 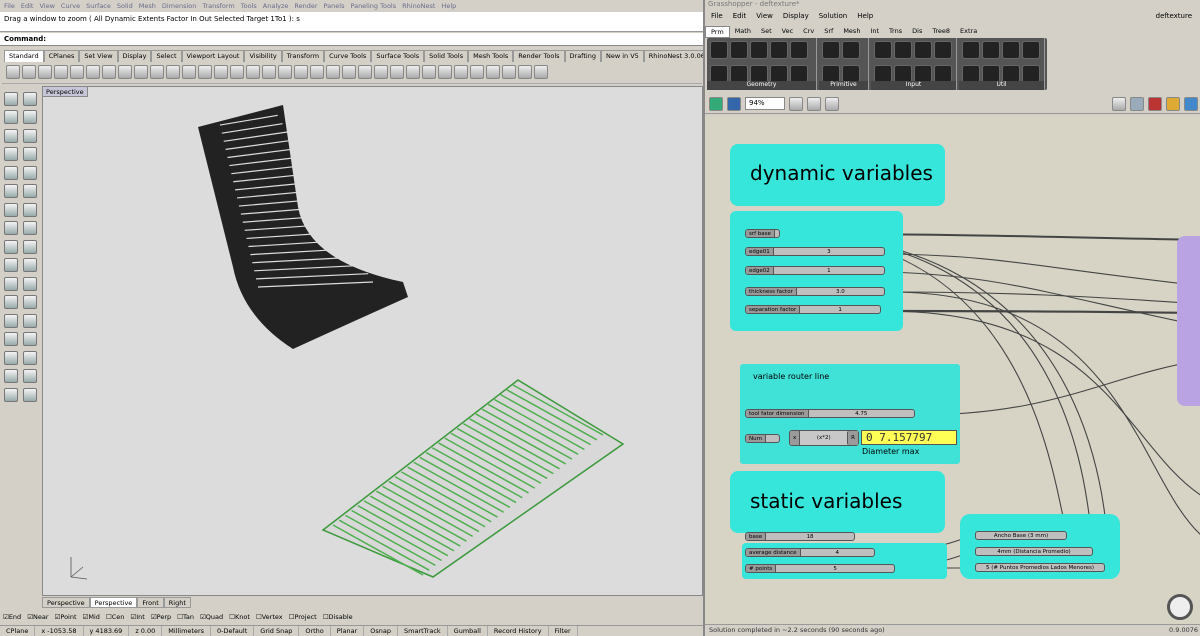 What do you see at coordinates (766, 32) in the screenshot?
I see `gh-tab: Set` at bounding box center [766, 32].